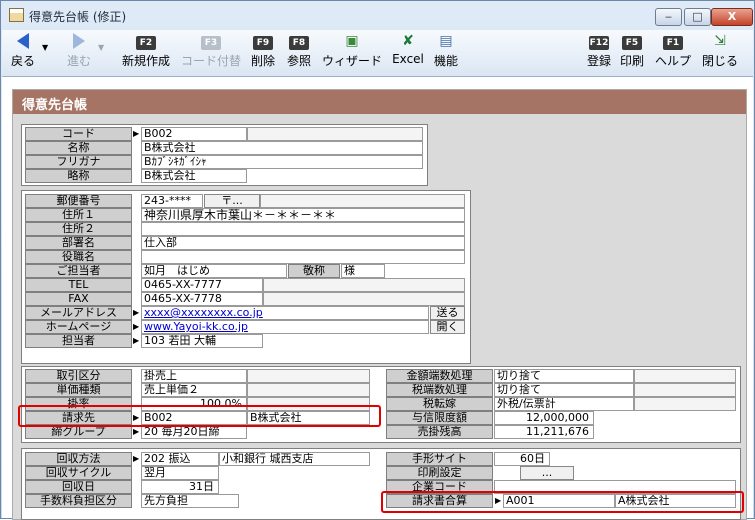  Describe the element at coordinates (303, 257) in the screenshot. I see `position-field` at that location.